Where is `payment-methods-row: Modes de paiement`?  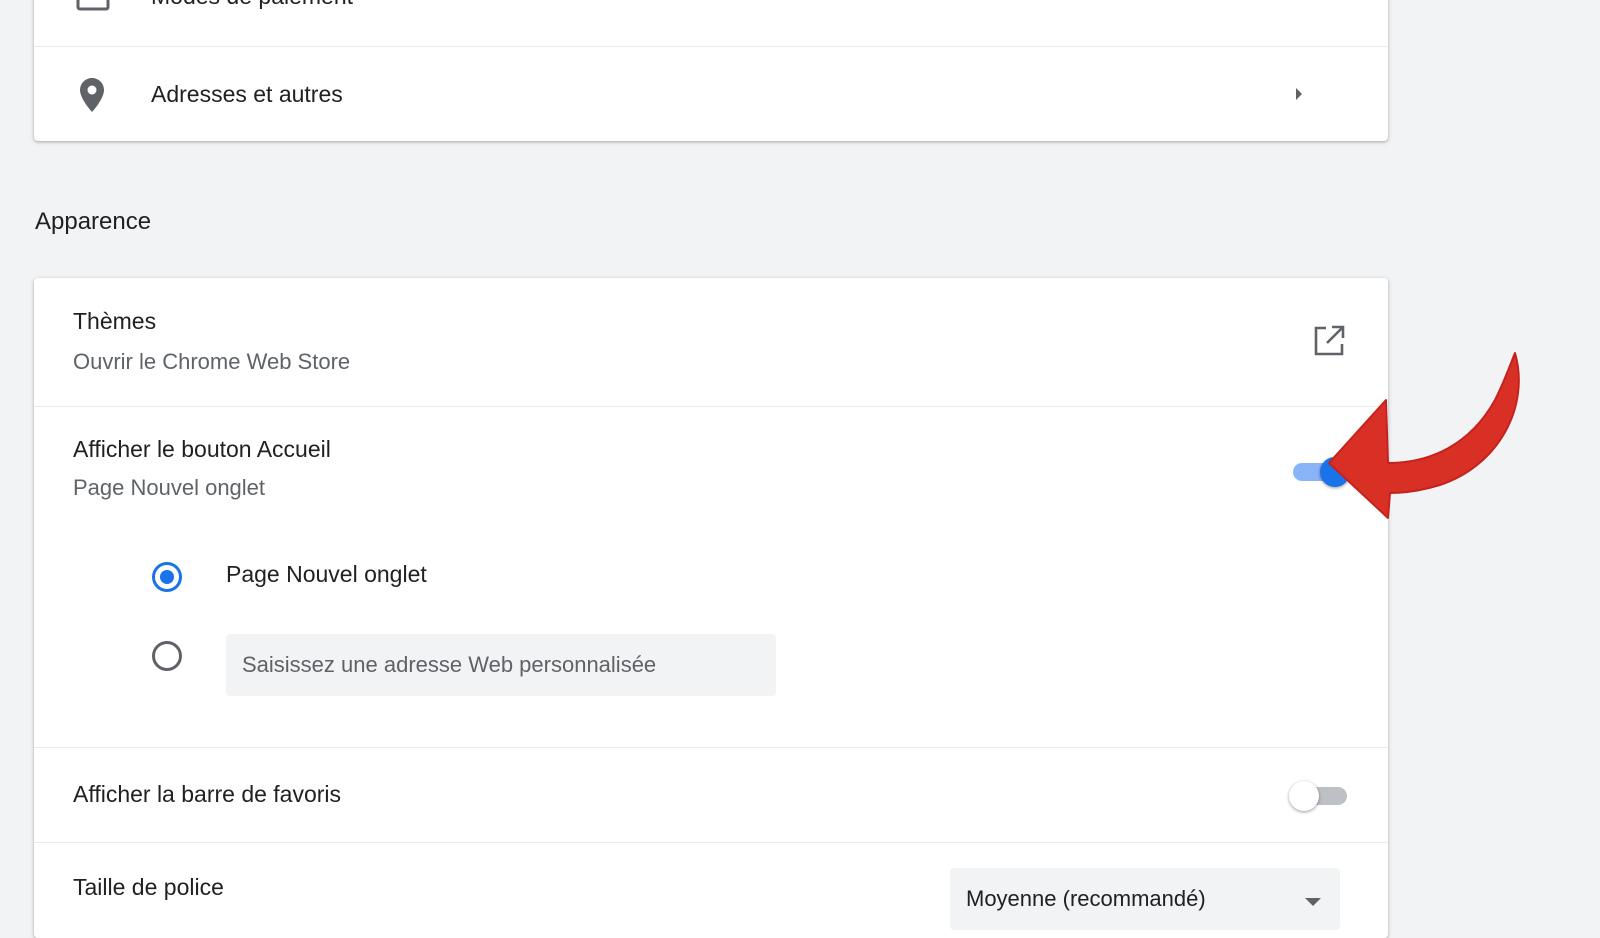 payment-methods-row: Modes de paiement is located at coordinates (711, 23).